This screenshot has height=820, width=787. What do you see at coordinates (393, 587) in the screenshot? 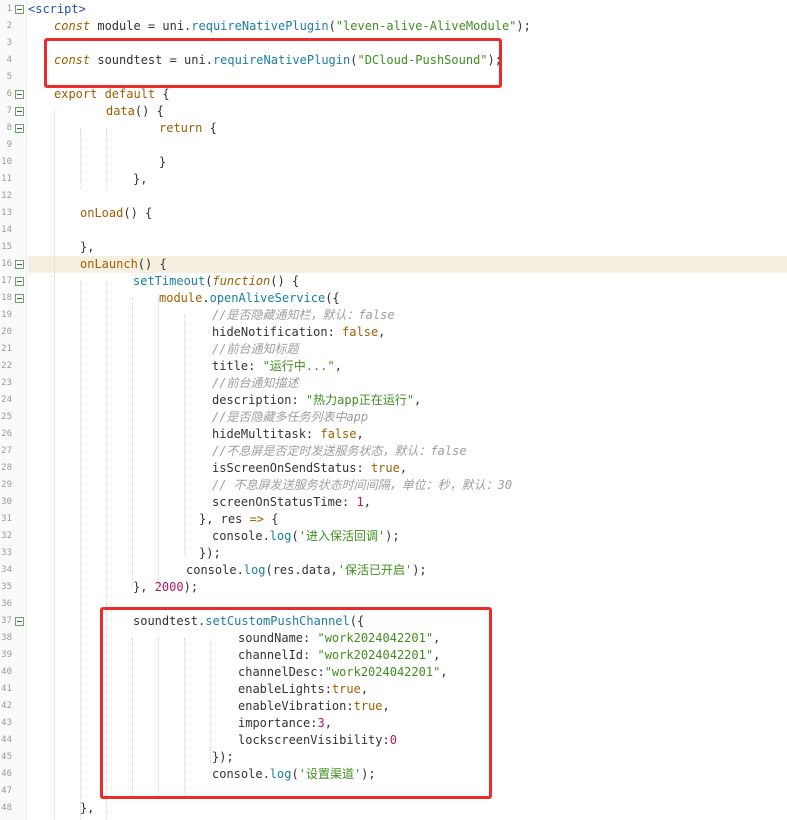
I see `code-line: 35}, 2000);` at bounding box center [393, 587].